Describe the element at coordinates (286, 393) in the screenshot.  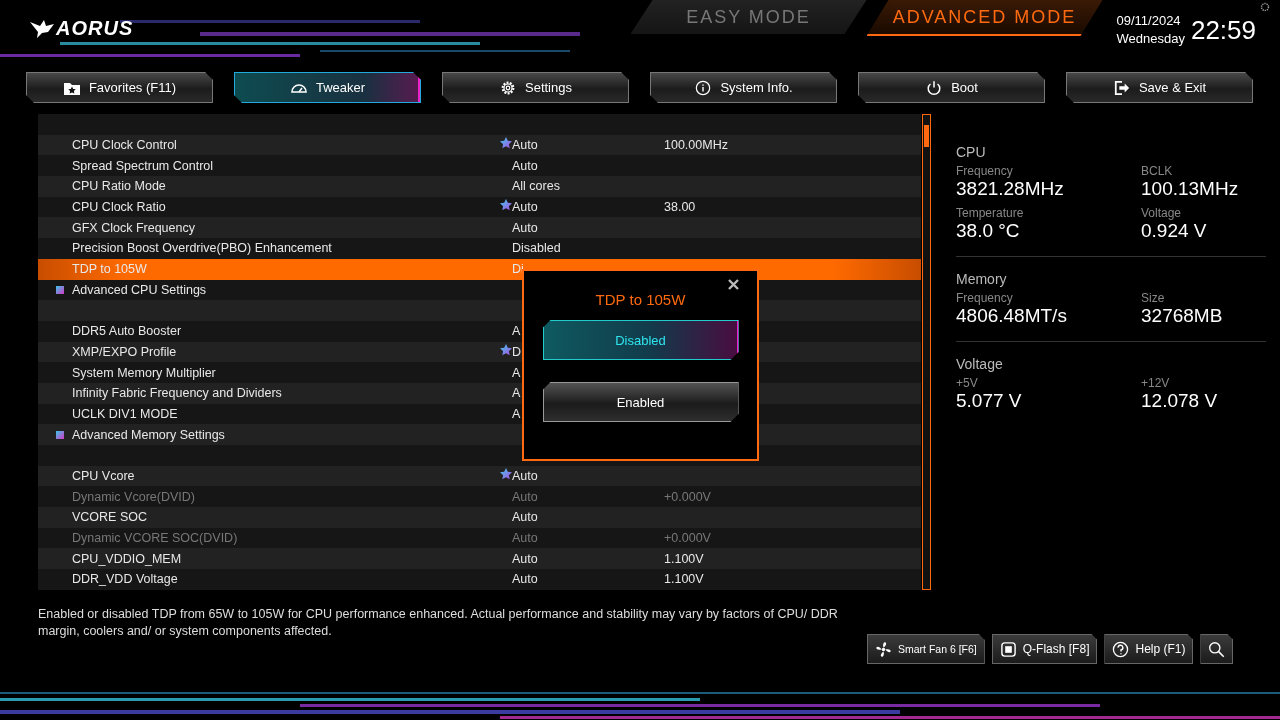
I see `setting-label: Infinity Fabric Frequency and Dividers` at that location.